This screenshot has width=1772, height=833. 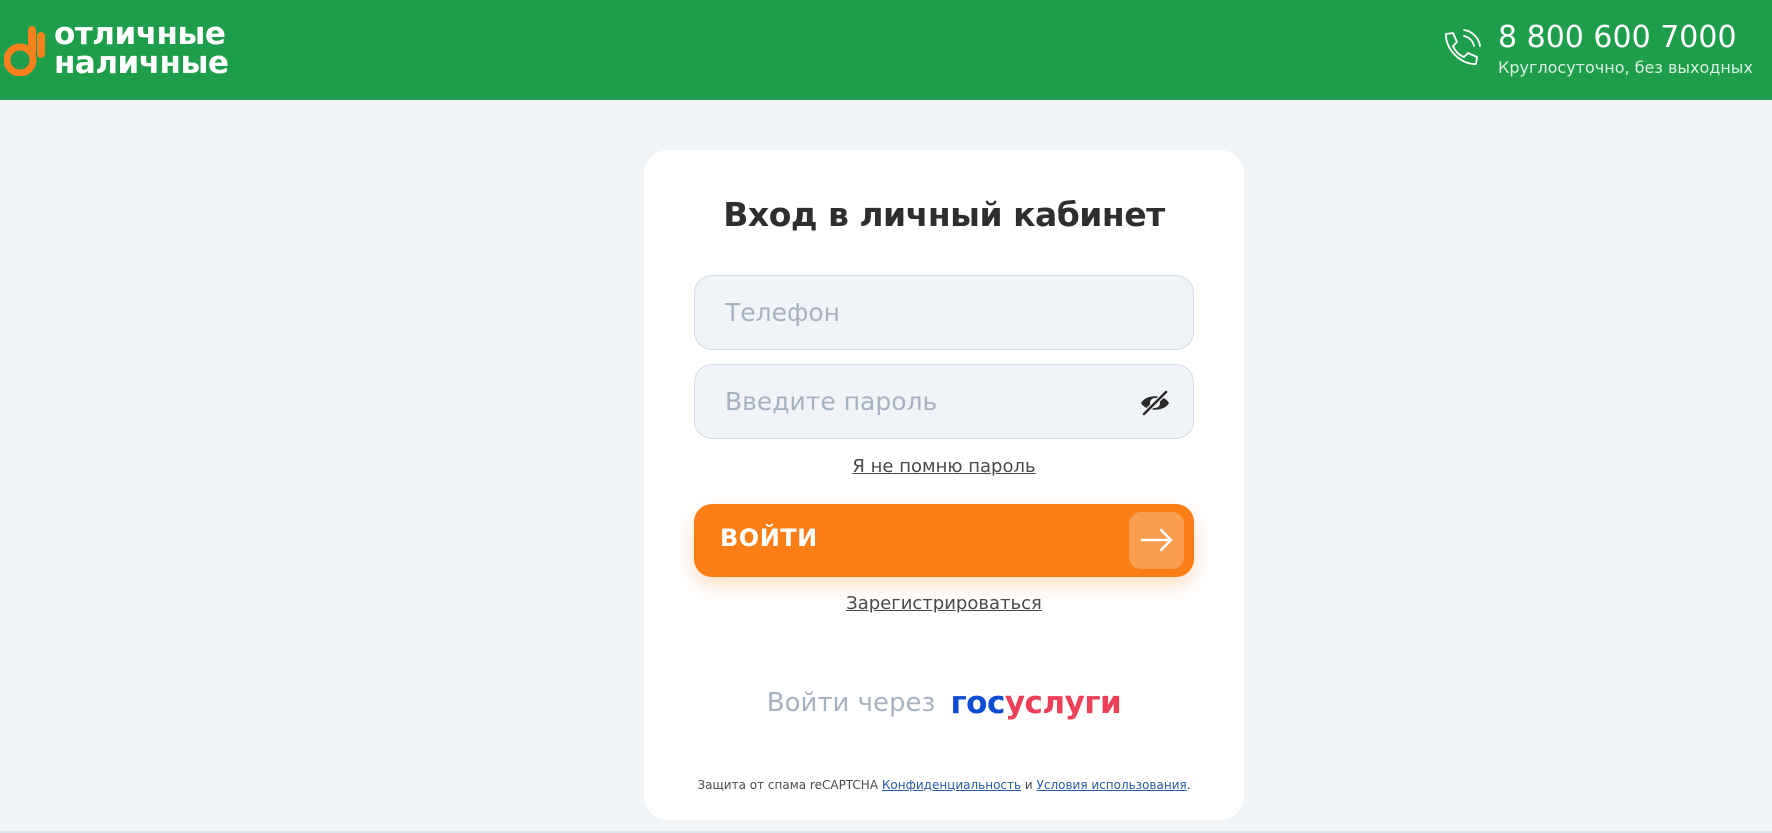 What do you see at coordinates (141, 63) in the screenshot?
I see `brand-logo-line2: наличные` at bounding box center [141, 63].